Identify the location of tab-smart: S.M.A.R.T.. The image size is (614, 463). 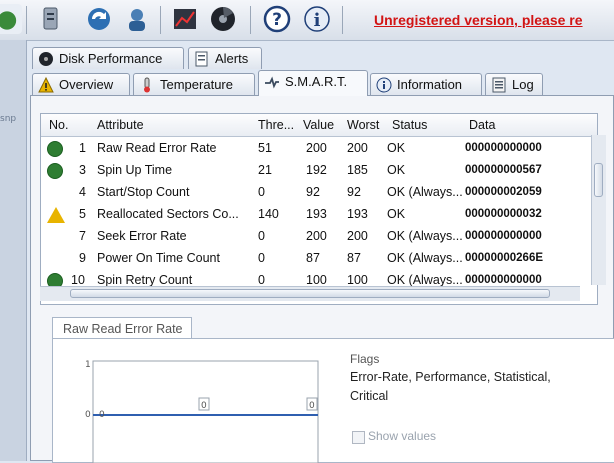
(313, 83).